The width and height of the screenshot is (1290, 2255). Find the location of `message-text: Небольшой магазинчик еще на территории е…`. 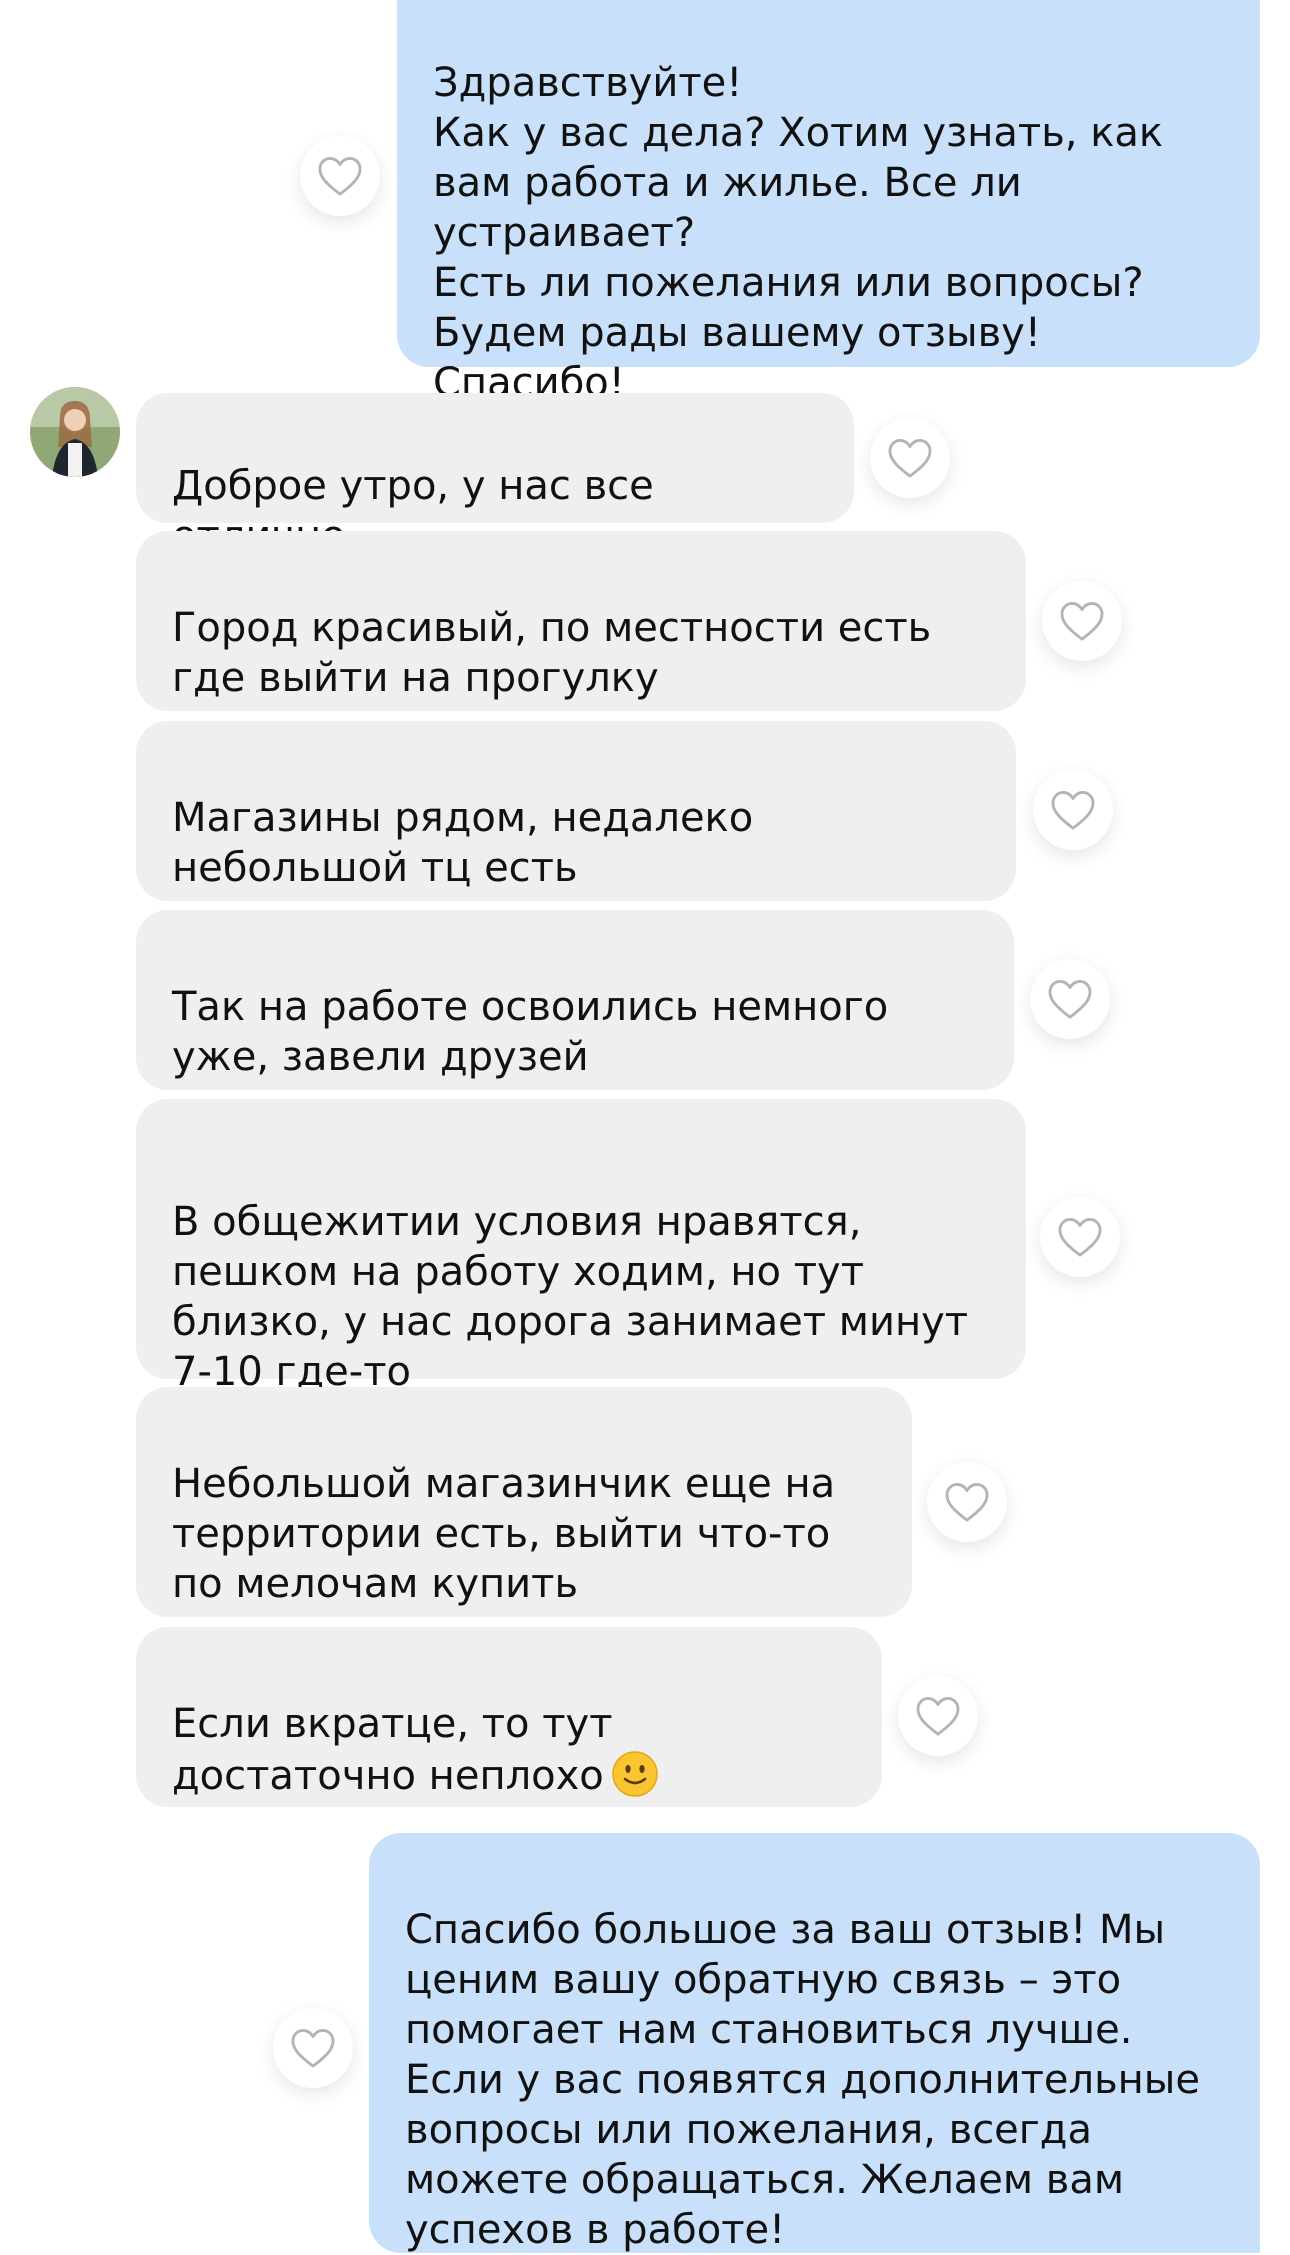

message-text: Небольшой магазинчик еще на территории е… is located at coordinates (504, 1534).